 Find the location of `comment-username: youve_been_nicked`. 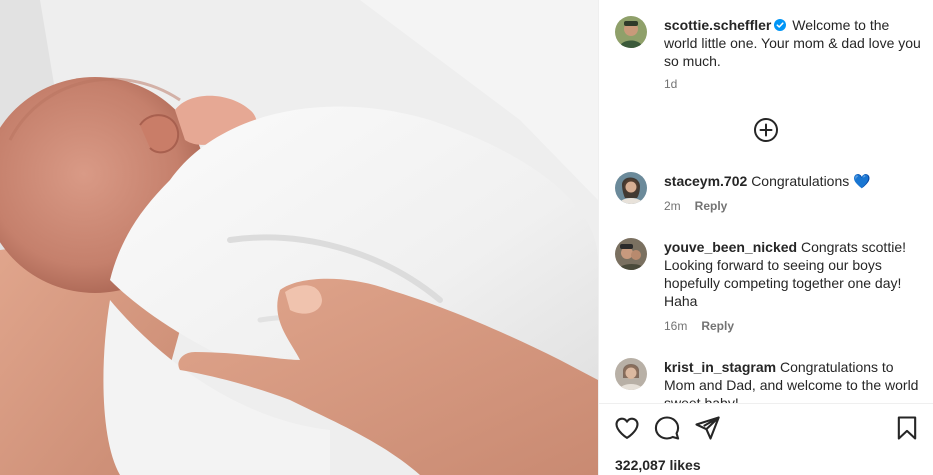

comment-username: youve_been_nicked is located at coordinates (730, 247).